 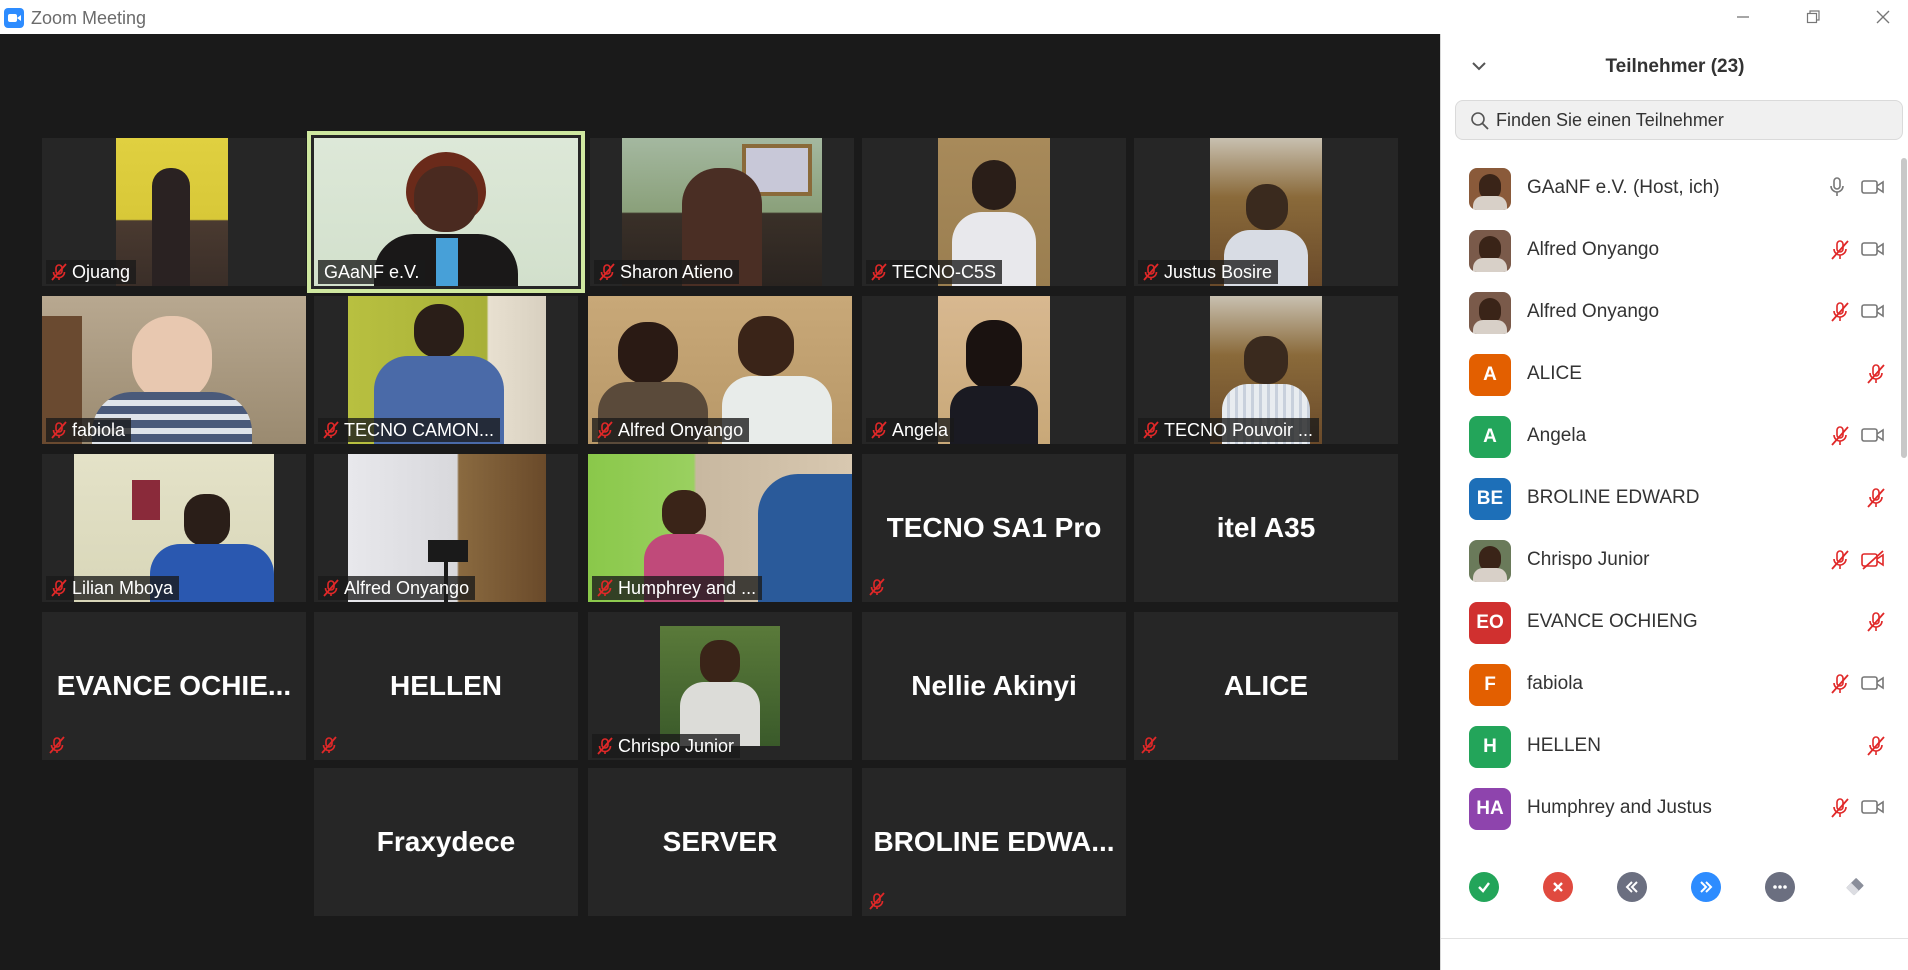 I want to click on video-tile: Chrispo Junior, so click(x=720, y=686).